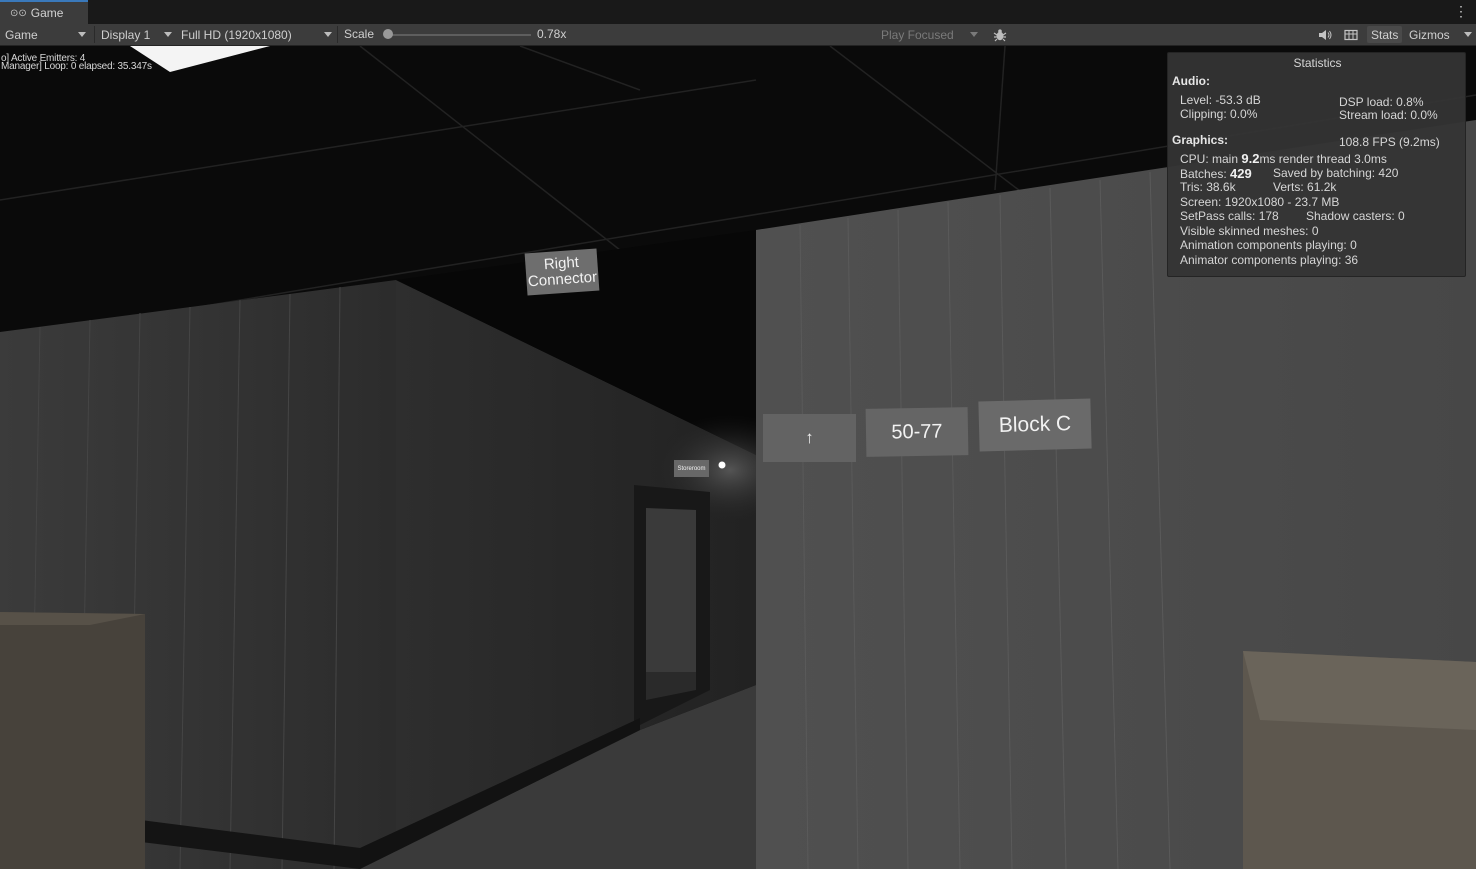  What do you see at coordinates (1035, 425) in the screenshot?
I see `sign-block: Block C` at bounding box center [1035, 425].